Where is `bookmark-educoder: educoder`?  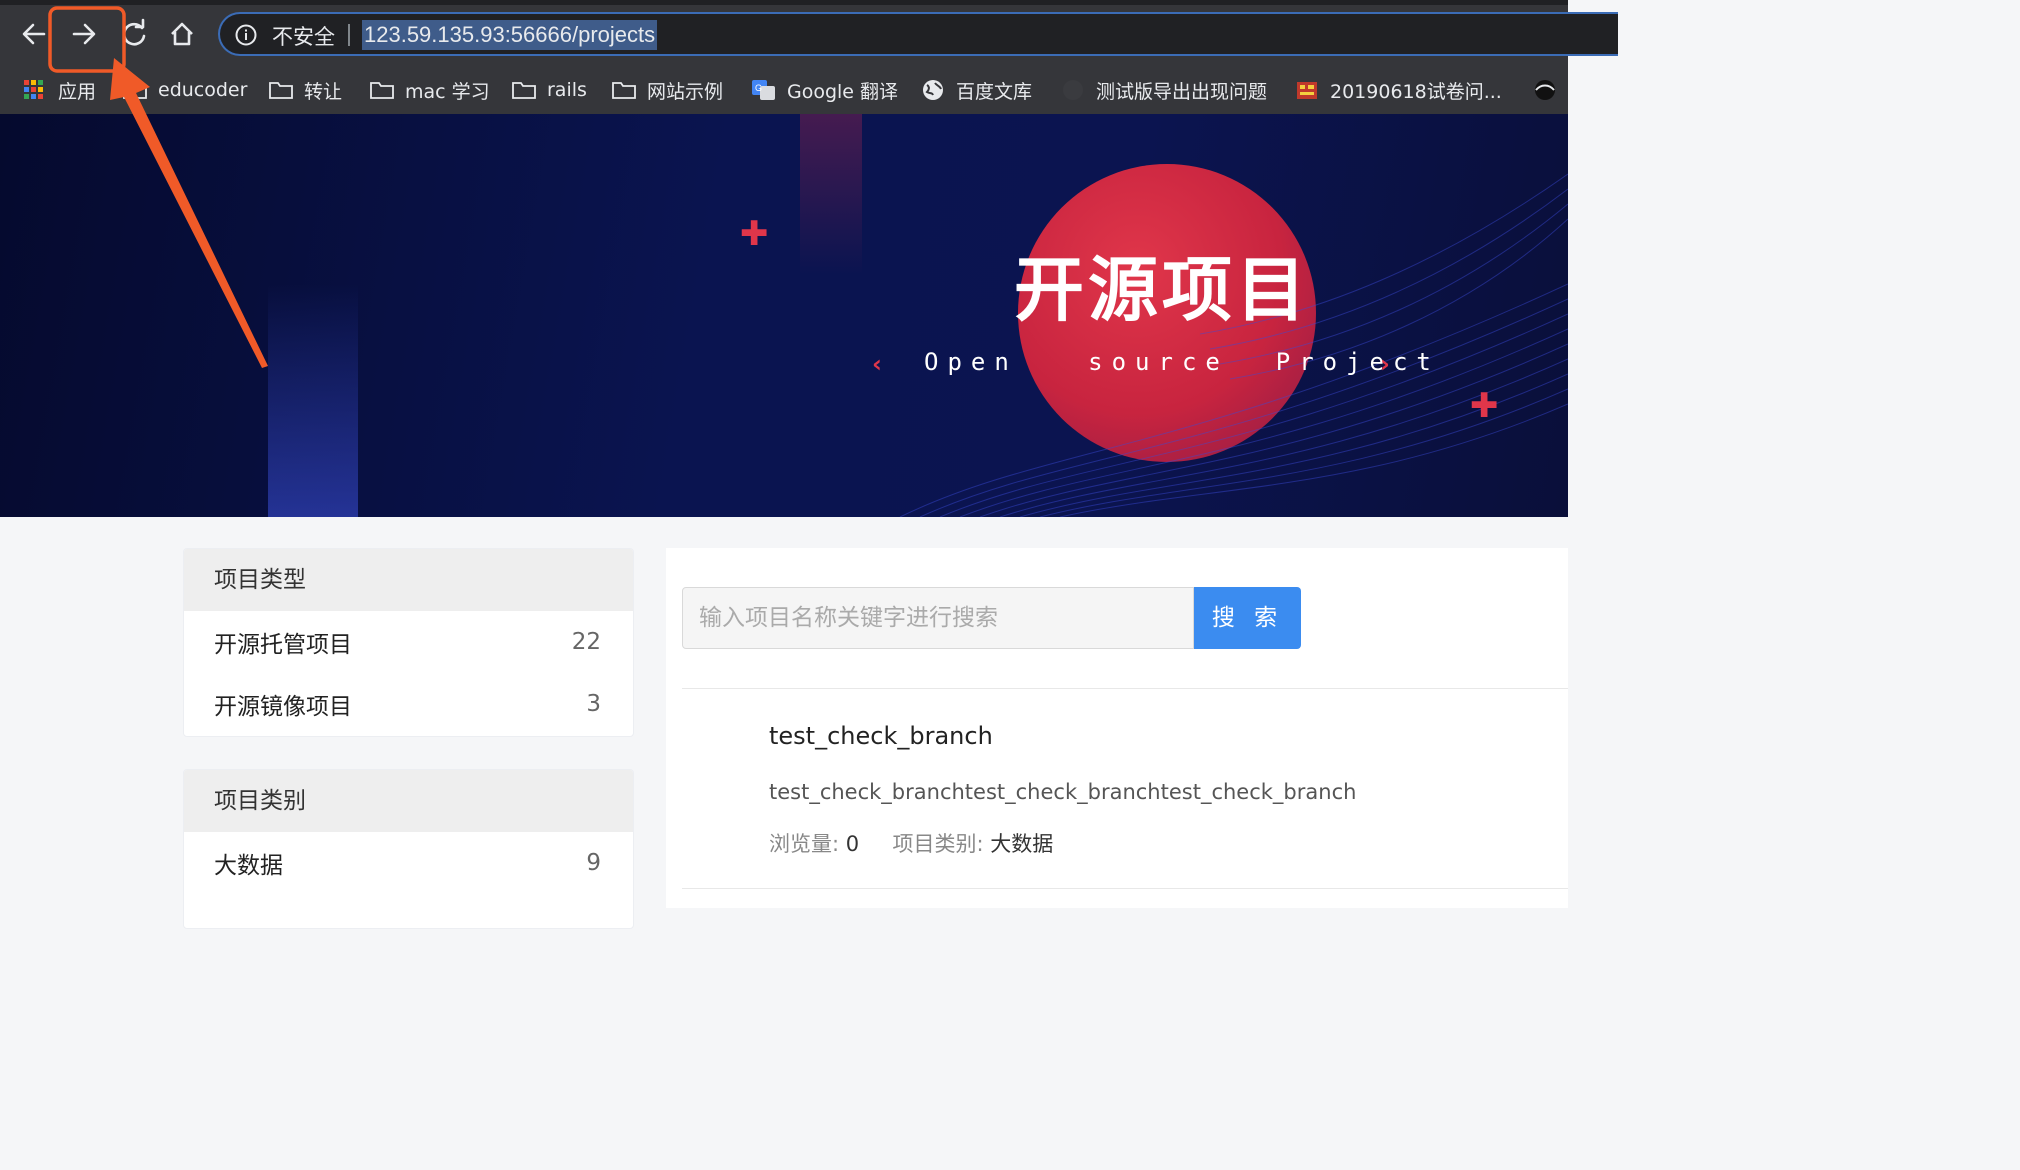
bookmark-educoder: educoder is located at coordinates (184, 90).